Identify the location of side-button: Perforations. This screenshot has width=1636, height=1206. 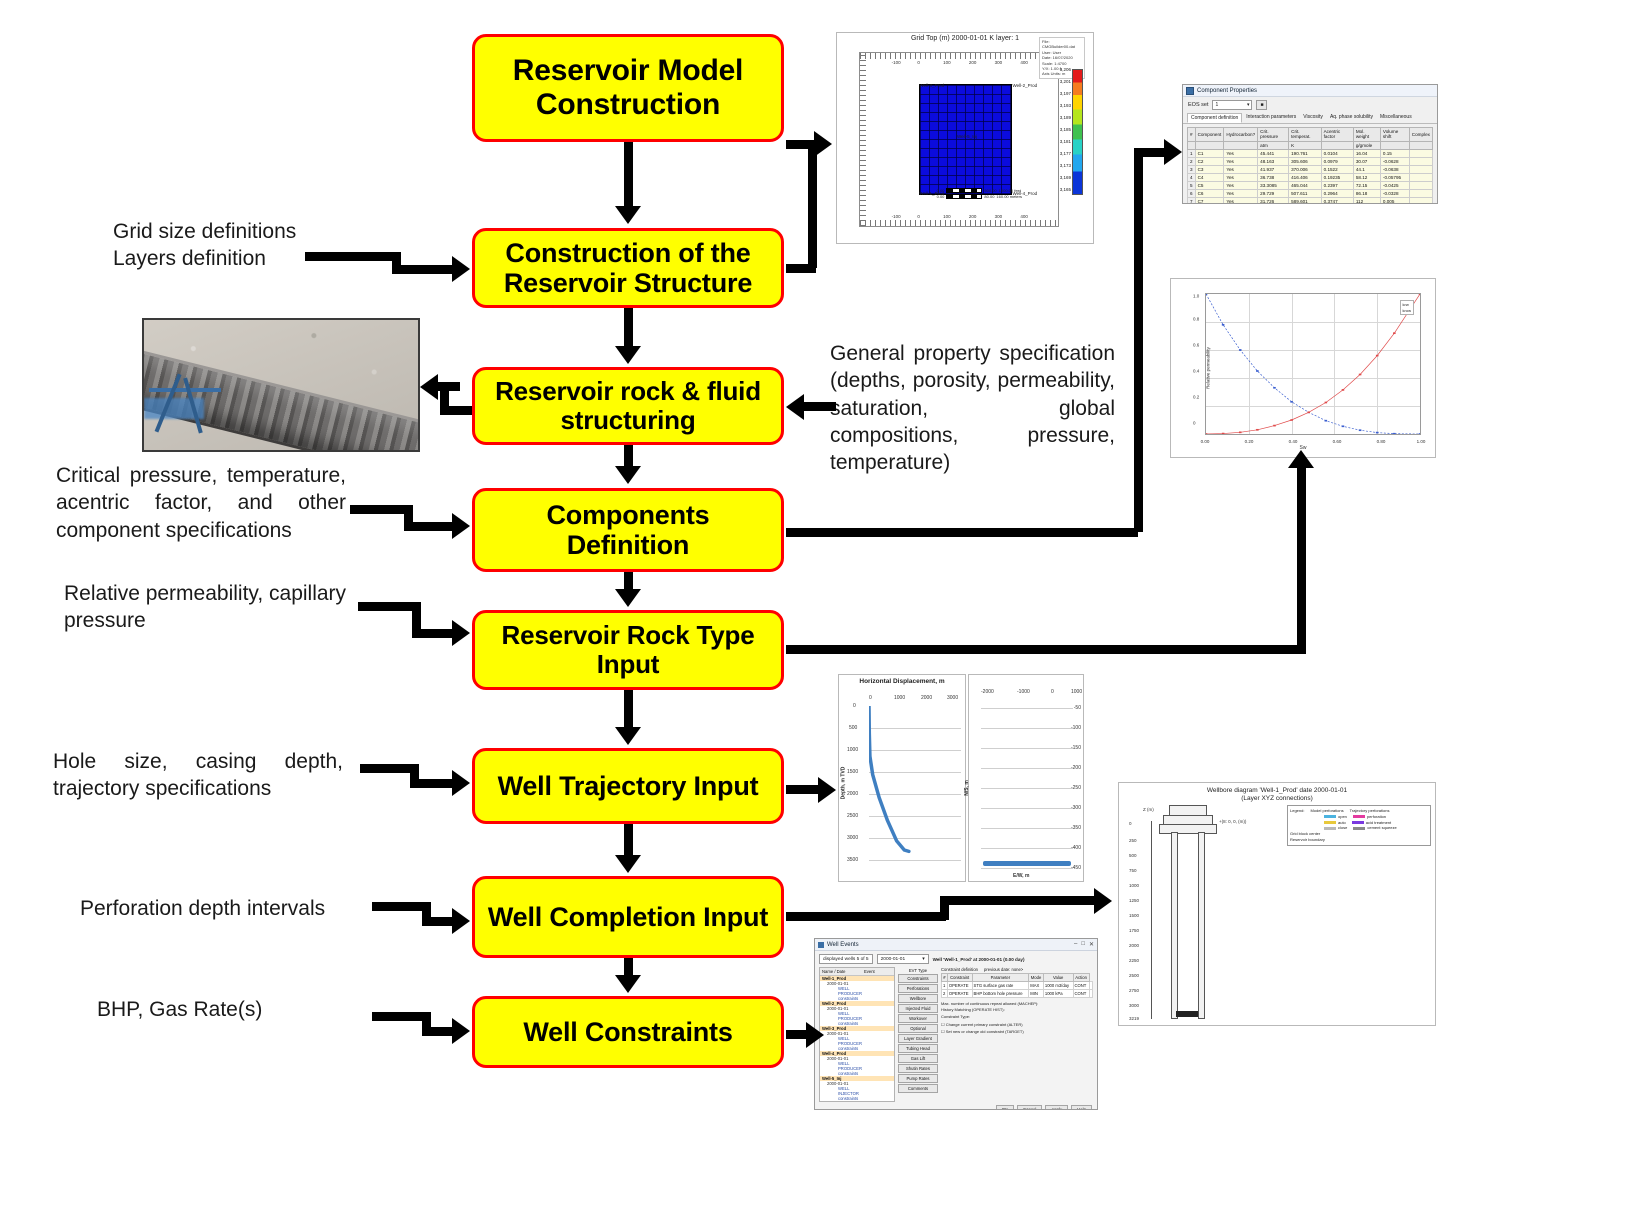
(918, 988).